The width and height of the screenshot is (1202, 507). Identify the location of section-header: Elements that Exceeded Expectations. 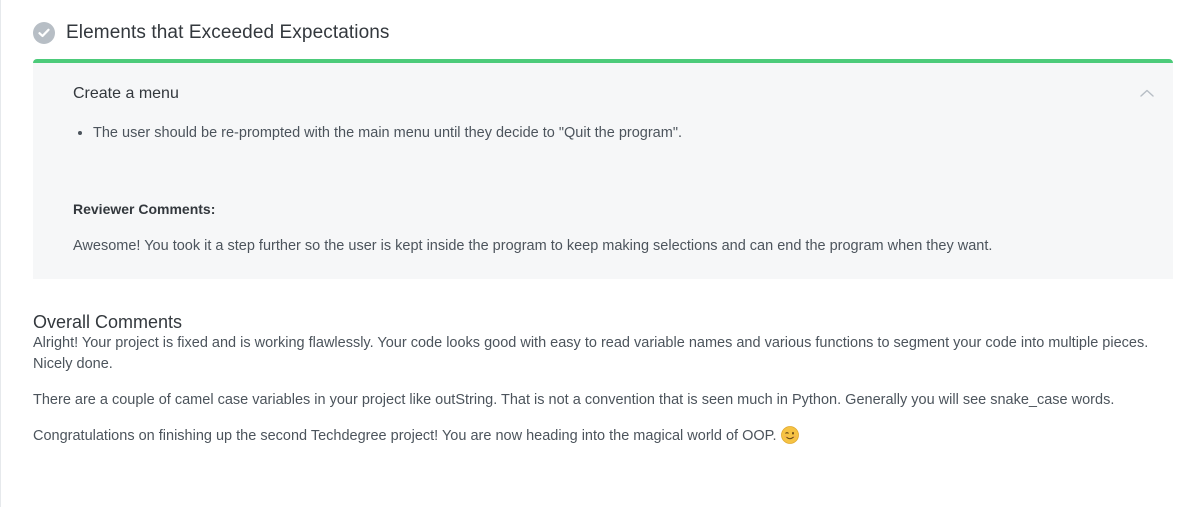
(211, 33).